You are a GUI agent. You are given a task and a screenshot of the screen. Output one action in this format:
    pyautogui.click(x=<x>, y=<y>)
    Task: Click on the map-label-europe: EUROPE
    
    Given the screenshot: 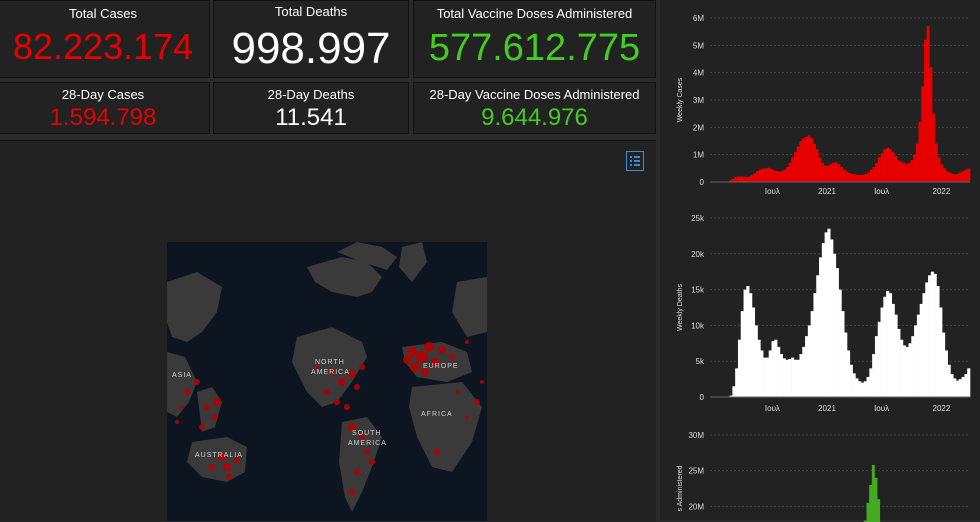 What is the action you would take?
    pyautogui.click(x=441, y=366)
    